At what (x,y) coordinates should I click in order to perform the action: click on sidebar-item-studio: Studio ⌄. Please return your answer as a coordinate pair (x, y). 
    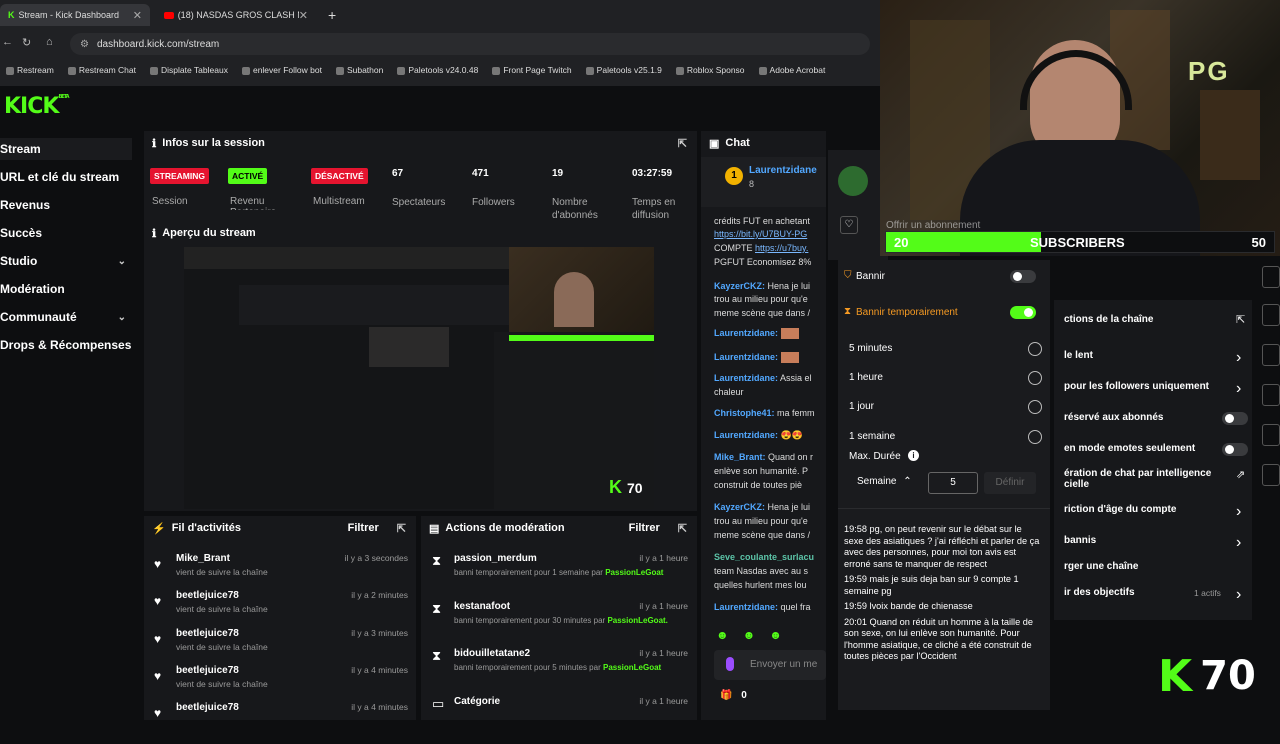
    Looking at the image, I should click on (66, 261).